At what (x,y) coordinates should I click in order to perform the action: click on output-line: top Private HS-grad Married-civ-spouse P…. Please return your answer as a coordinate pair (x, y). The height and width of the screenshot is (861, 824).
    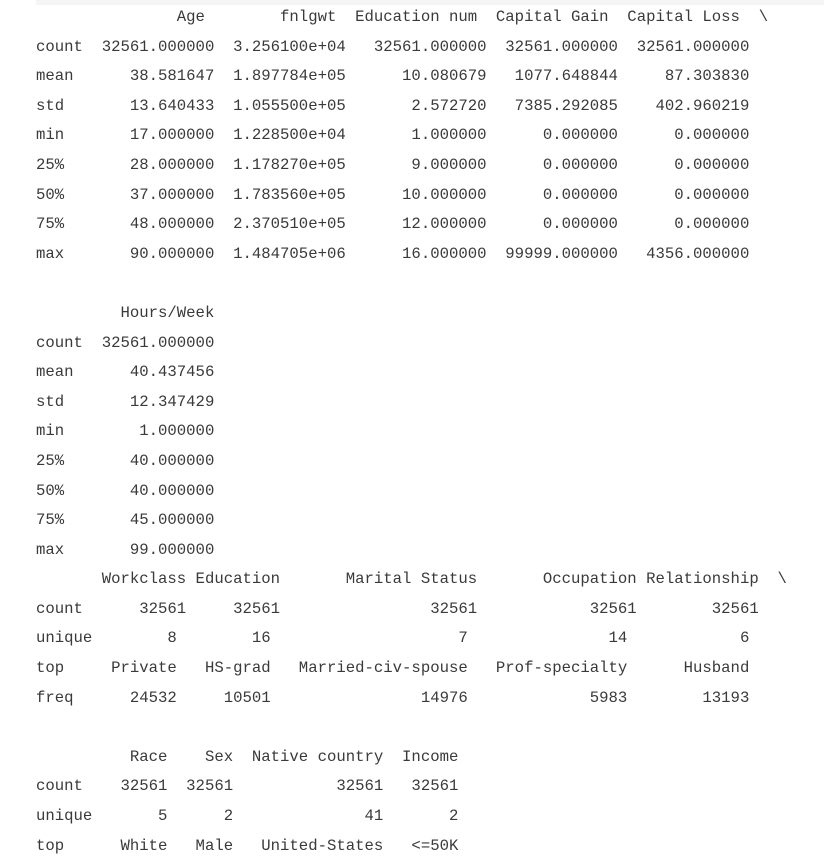
    Looking at the image, I should click on (393, 668).